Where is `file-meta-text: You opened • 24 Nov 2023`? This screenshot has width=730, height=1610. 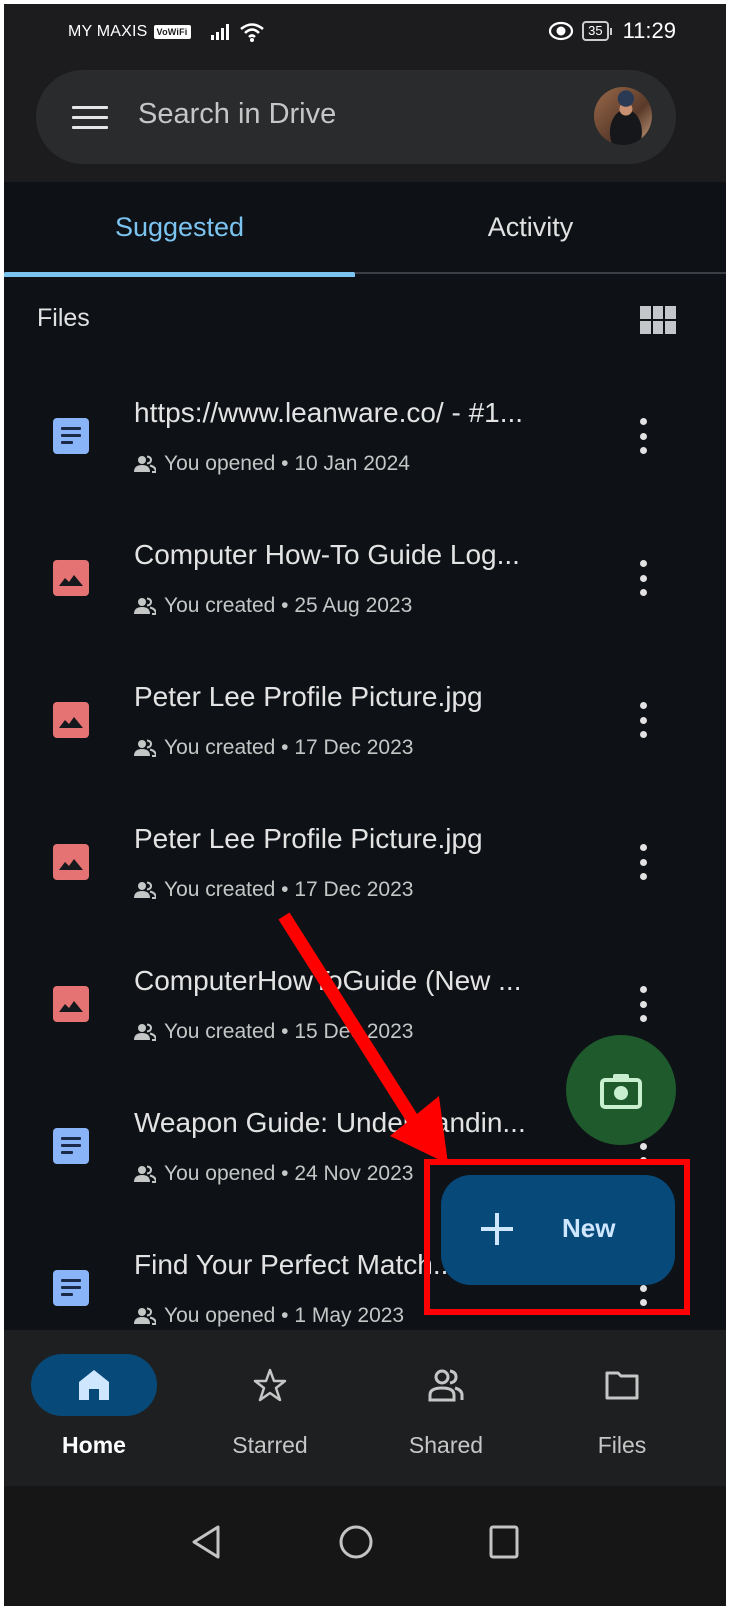 file-meta-text: You opened • 24 Nov 2023 is located at coordinates (289, 1173).